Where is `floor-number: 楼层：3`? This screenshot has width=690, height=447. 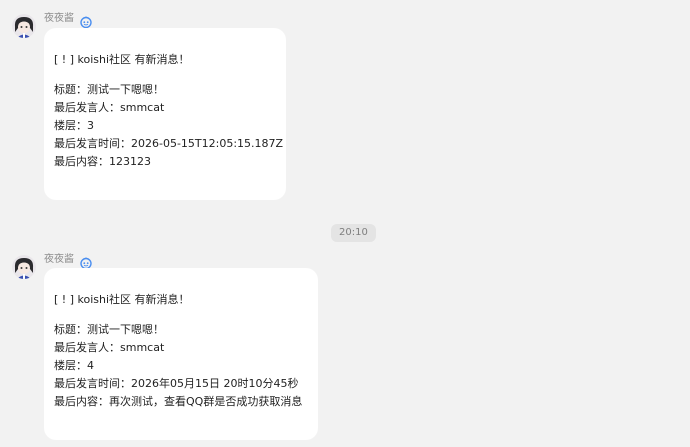
floor-number: 楼层：3 is located at coordinates (74, 125).